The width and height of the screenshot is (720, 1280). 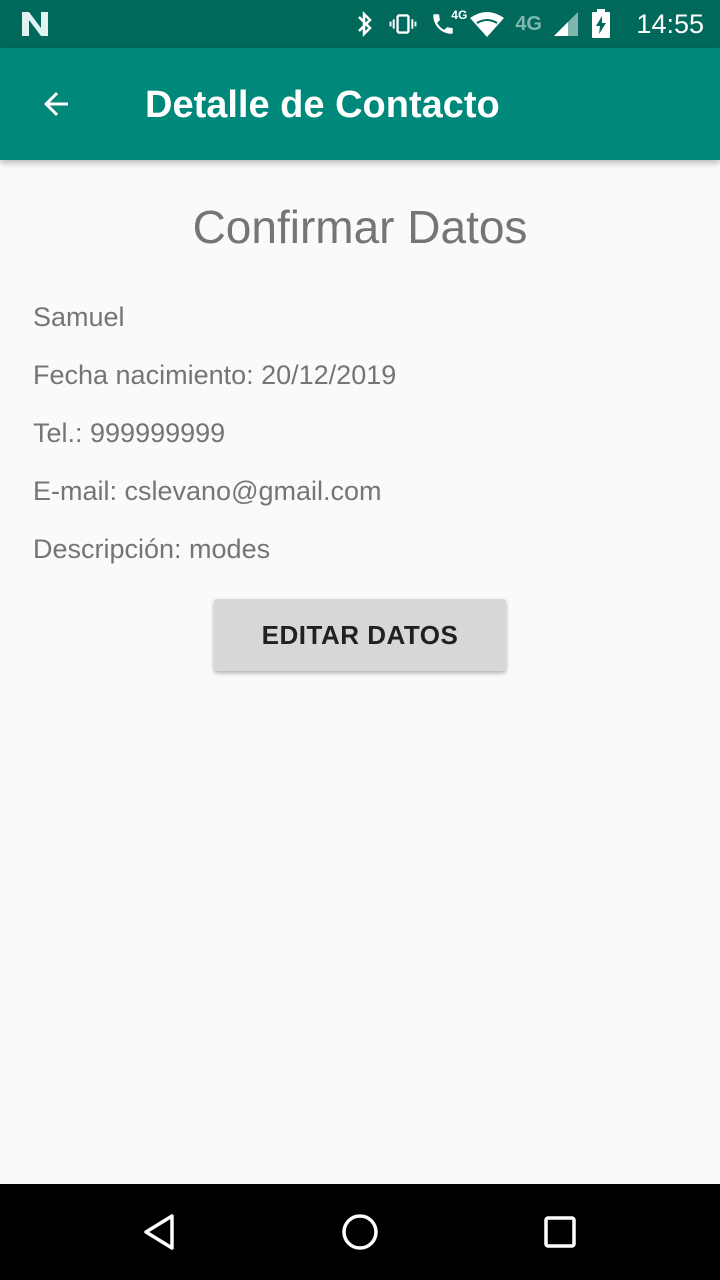 I want to click on status-icons: 4G 4G, so click(x=481, y=24).